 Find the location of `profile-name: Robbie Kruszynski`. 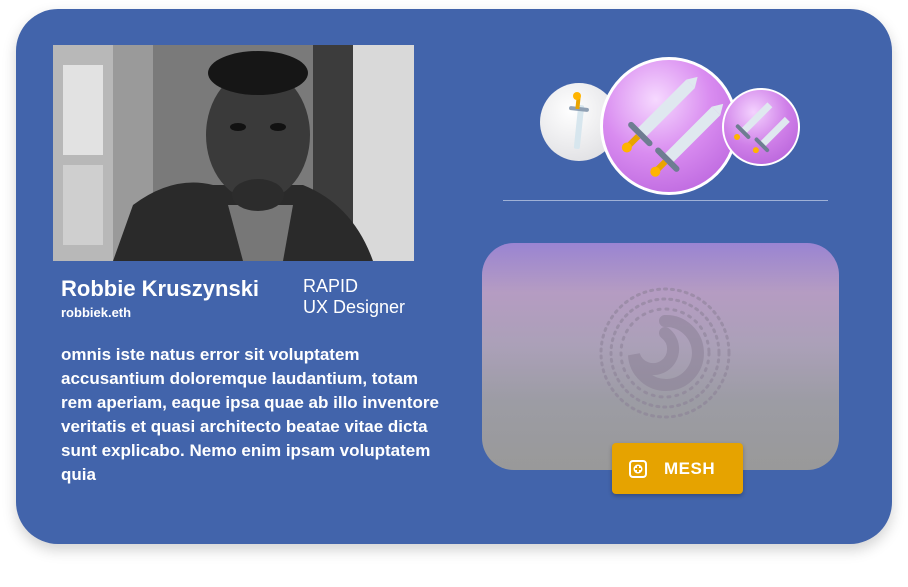

profile-name: Robbie Kruszynski is located at coordinates (160, 288).